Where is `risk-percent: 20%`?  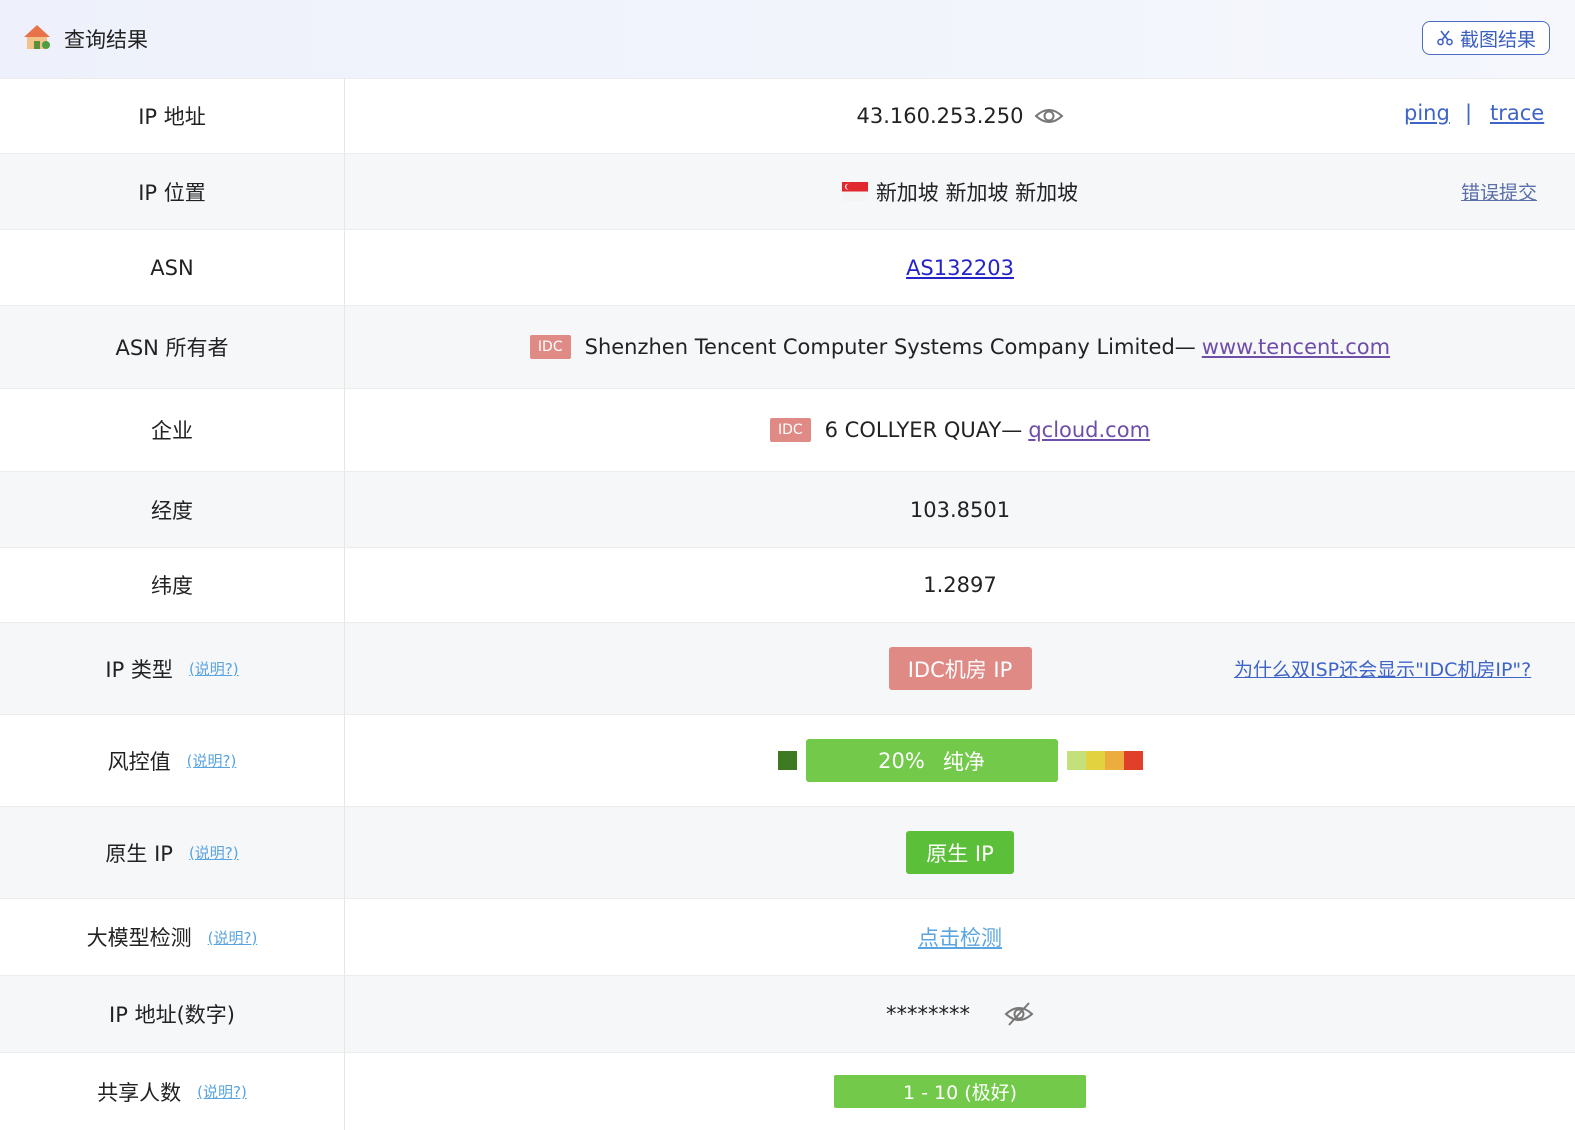
risk-percent: 20% is located at coordinates (901, 760).